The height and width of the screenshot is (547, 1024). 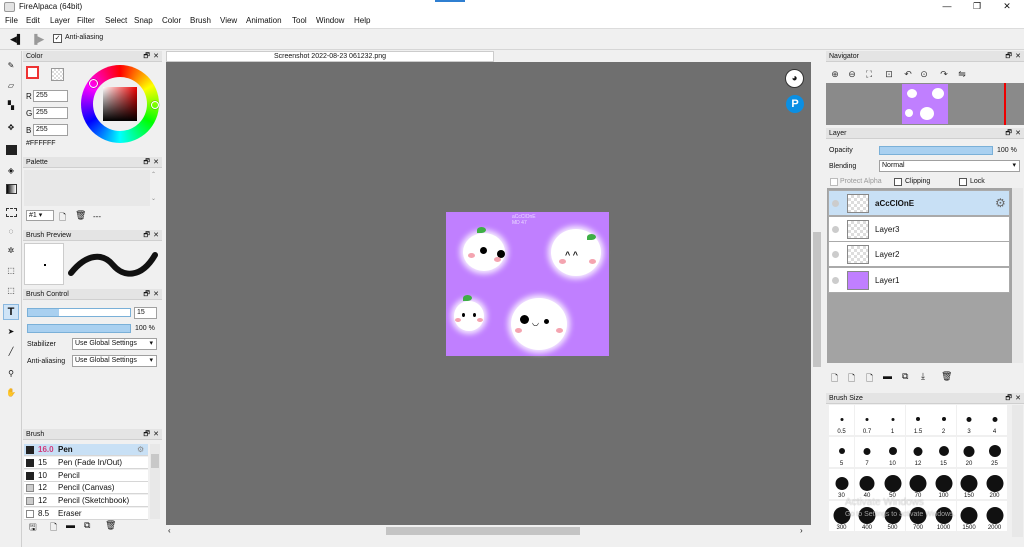 I want to click on document-tab: Screenshot 2022-08-23 061232.png, so click(x=330, y=56).